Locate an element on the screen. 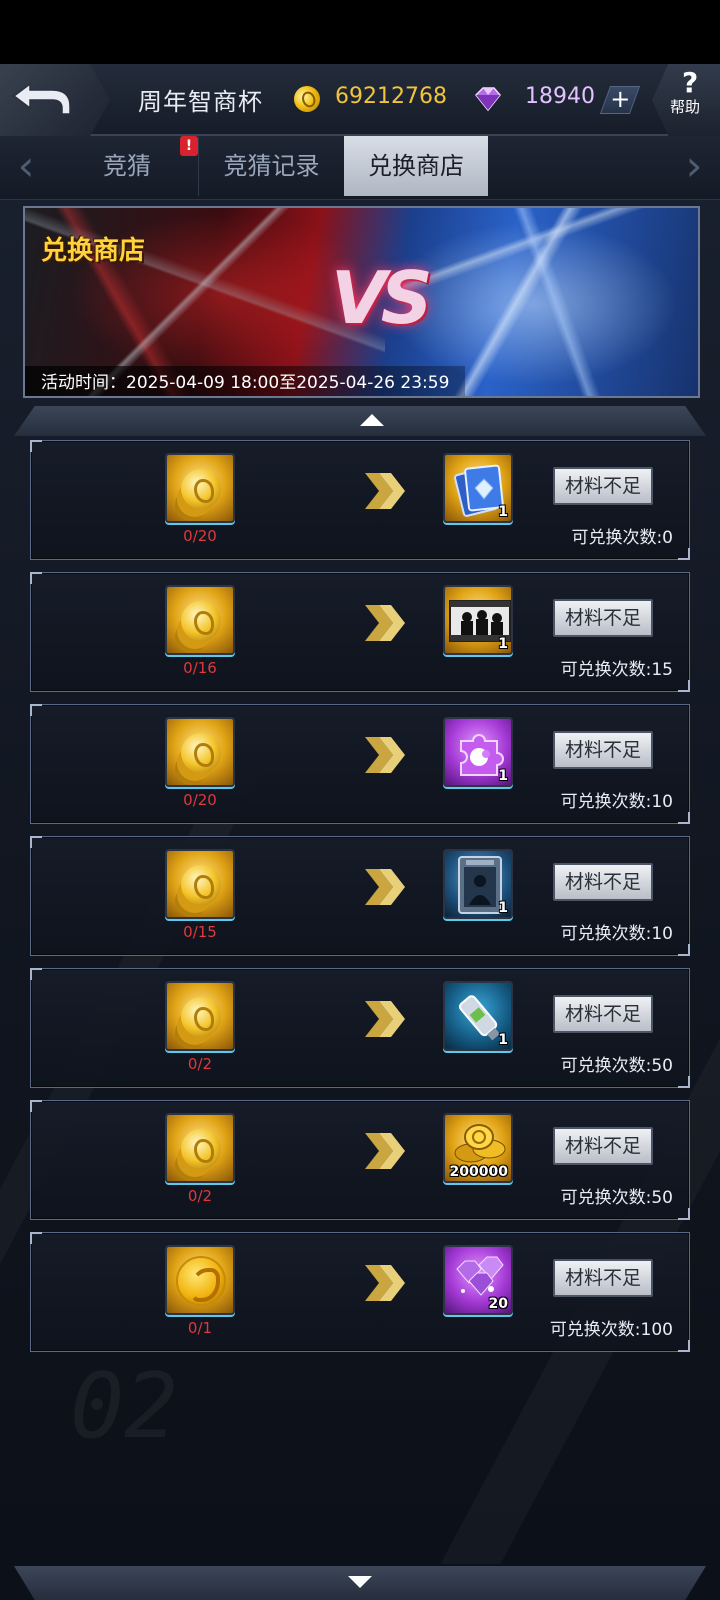 The image size is (720, 1600). up-arrow-icon is located at coordinates (372, 420).